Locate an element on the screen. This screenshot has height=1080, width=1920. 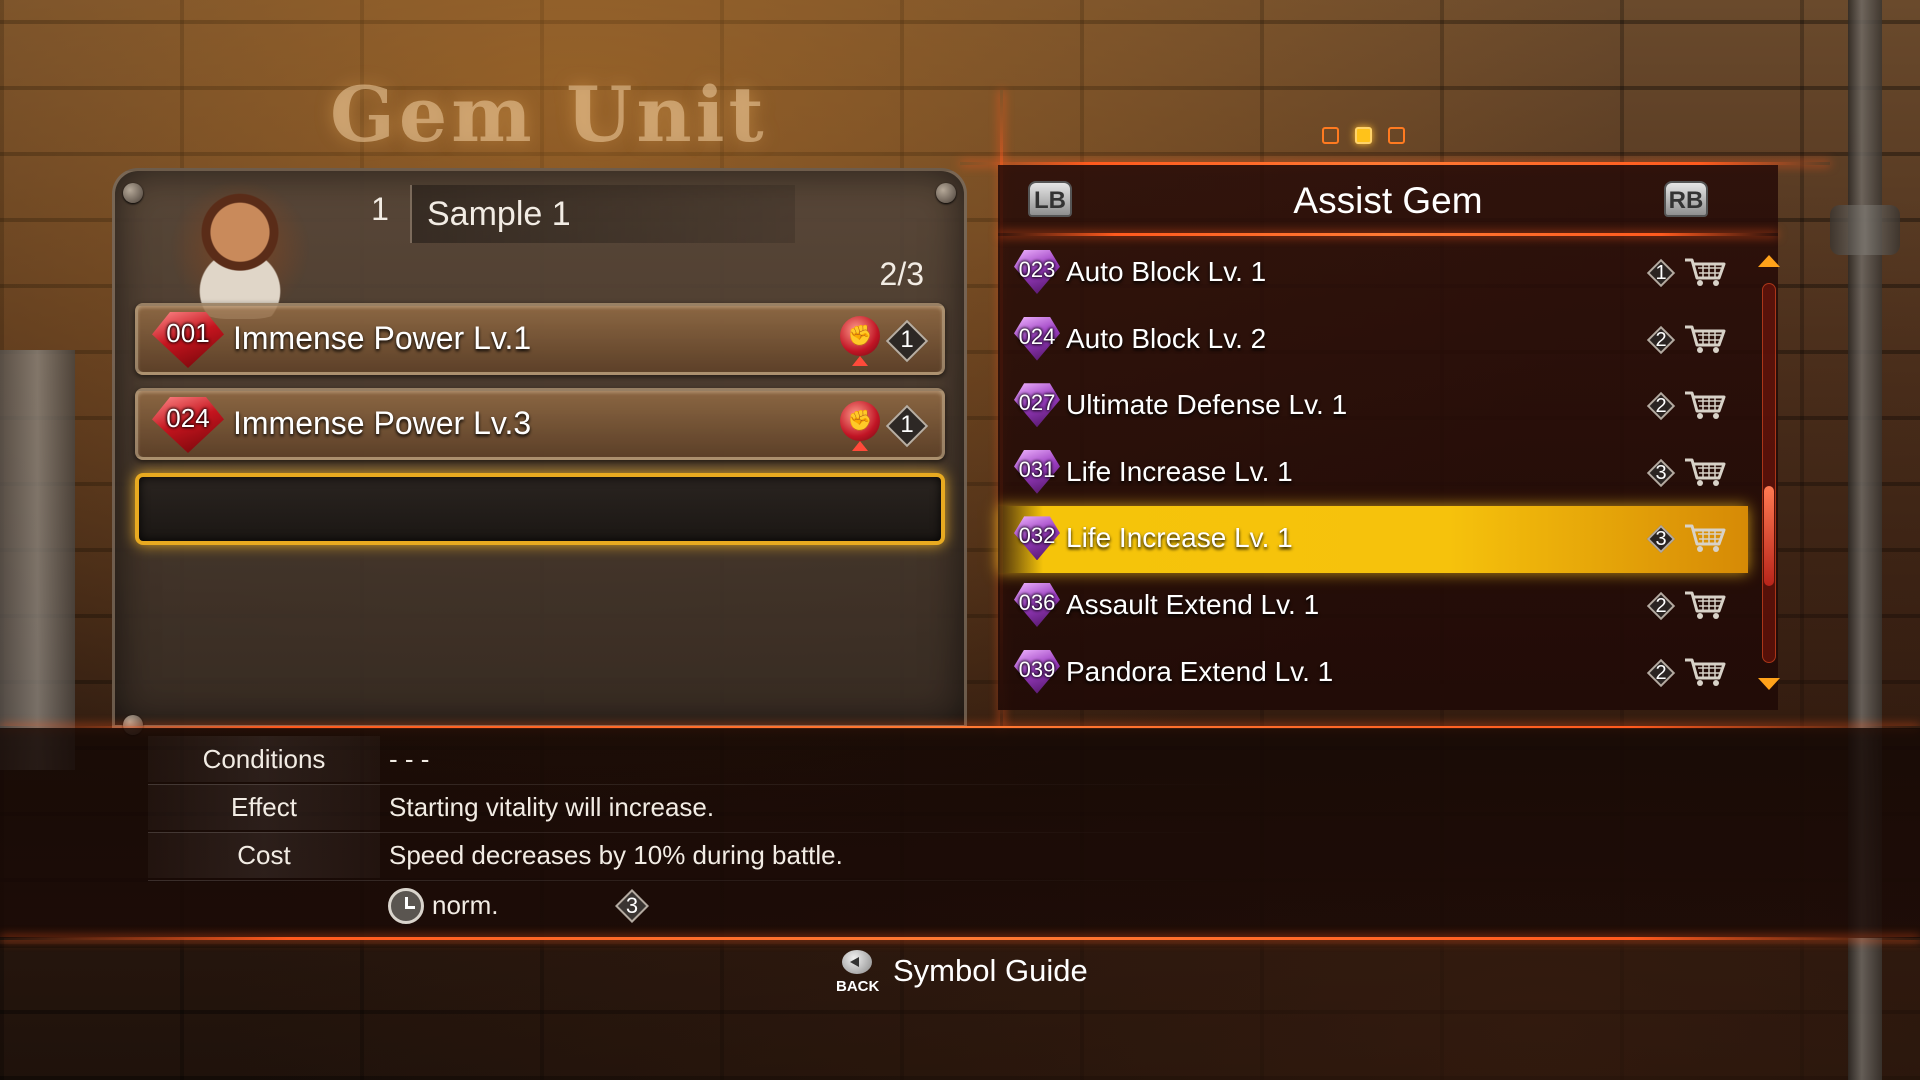
gem-id: 036 is located at coordinates (1037, 602).